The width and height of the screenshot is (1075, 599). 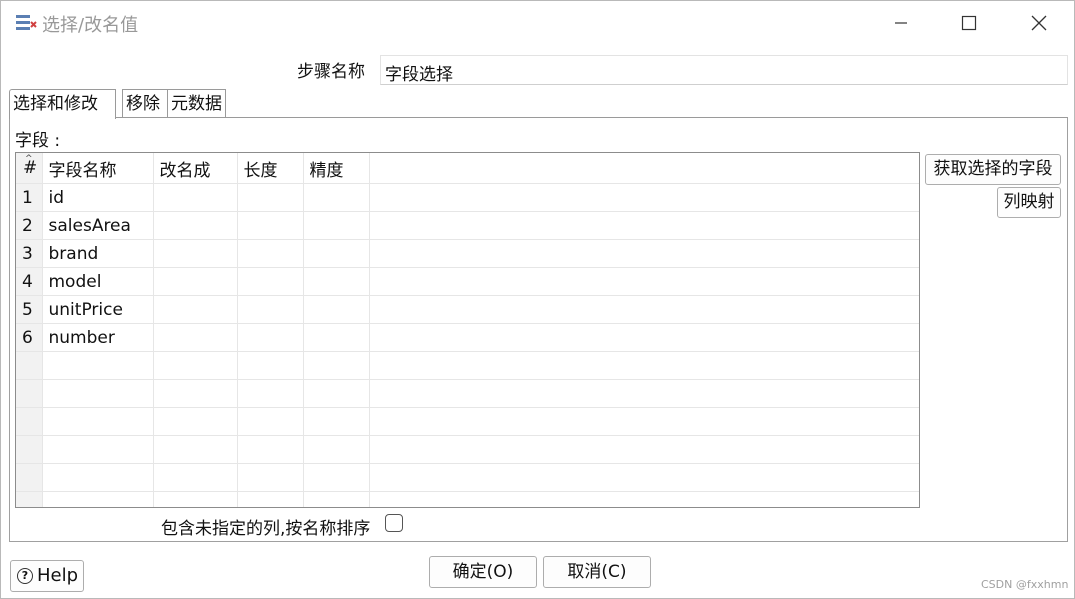 What do you see at coordinates (29, 225) in the screenshot?
I see `row-number: 2` at bounding box center [29, 225].